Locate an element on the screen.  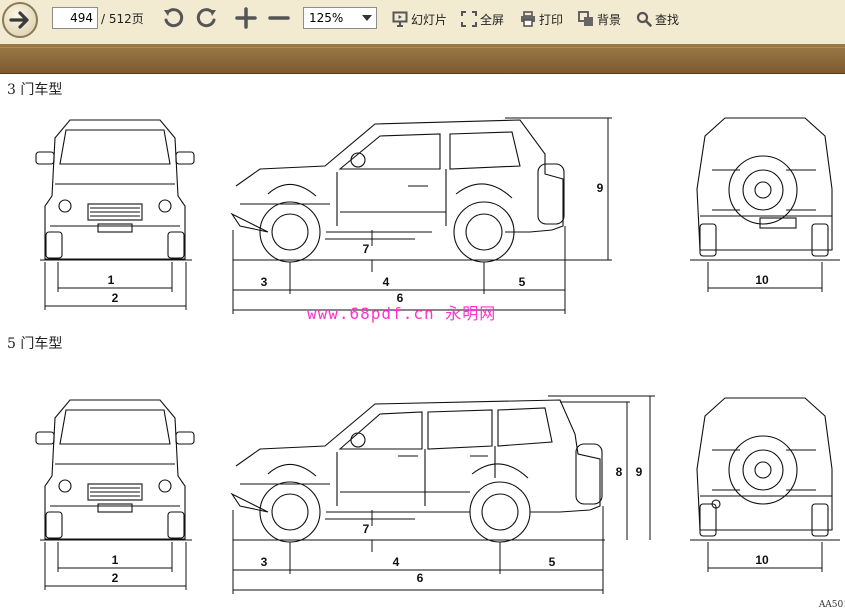
chevron-down-icon is located at coordinates (367, 18).